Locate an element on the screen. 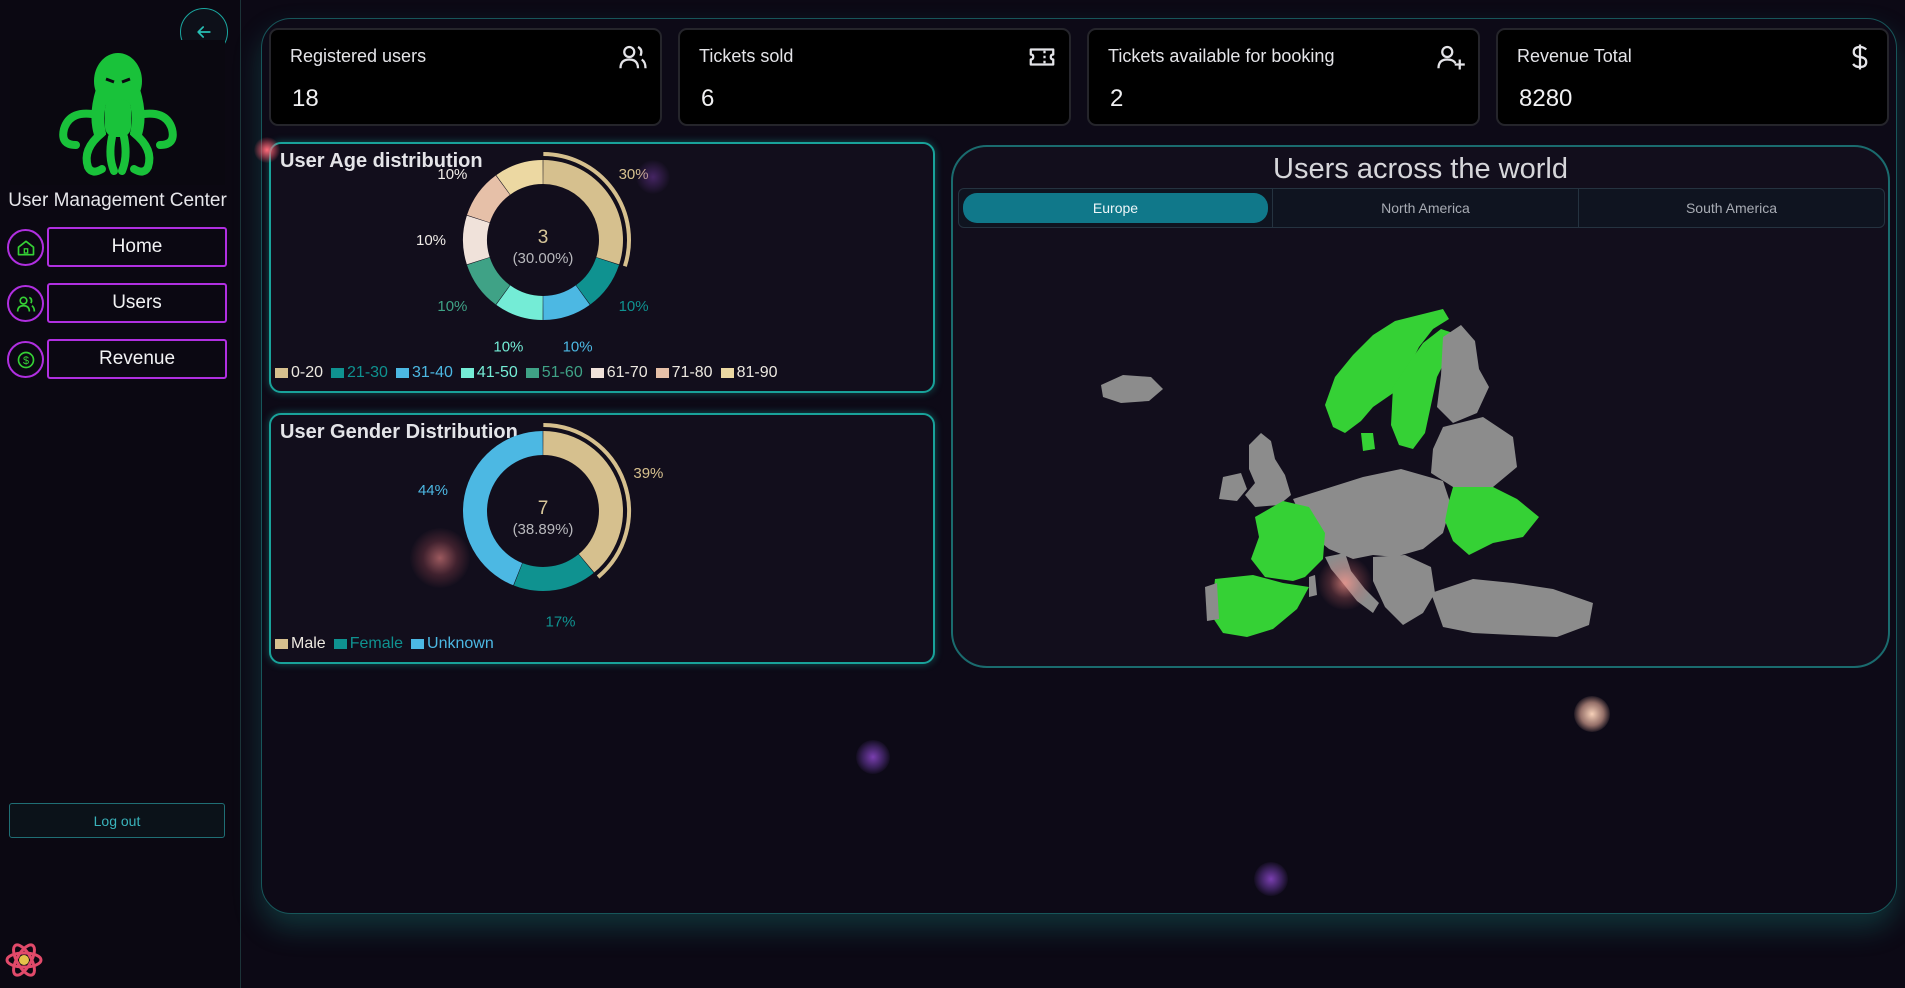 This screenshot has height=988, width=1905. age-legend-item: 31-40 is located at coordinates (424, 373).